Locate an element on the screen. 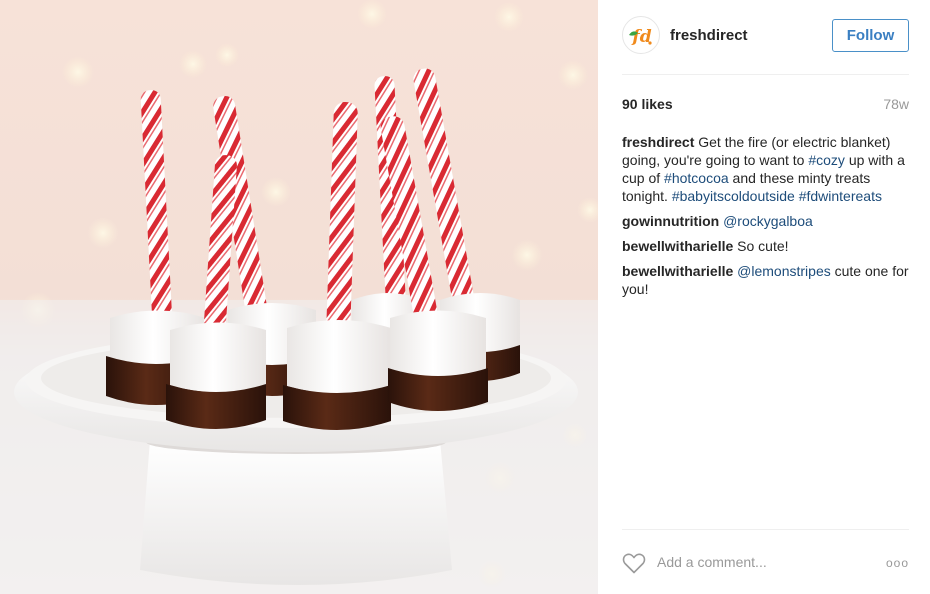 Image resolution: width=930 pixels, height=594 pixels. svg-text: fd is located at coordinates (641, 37).